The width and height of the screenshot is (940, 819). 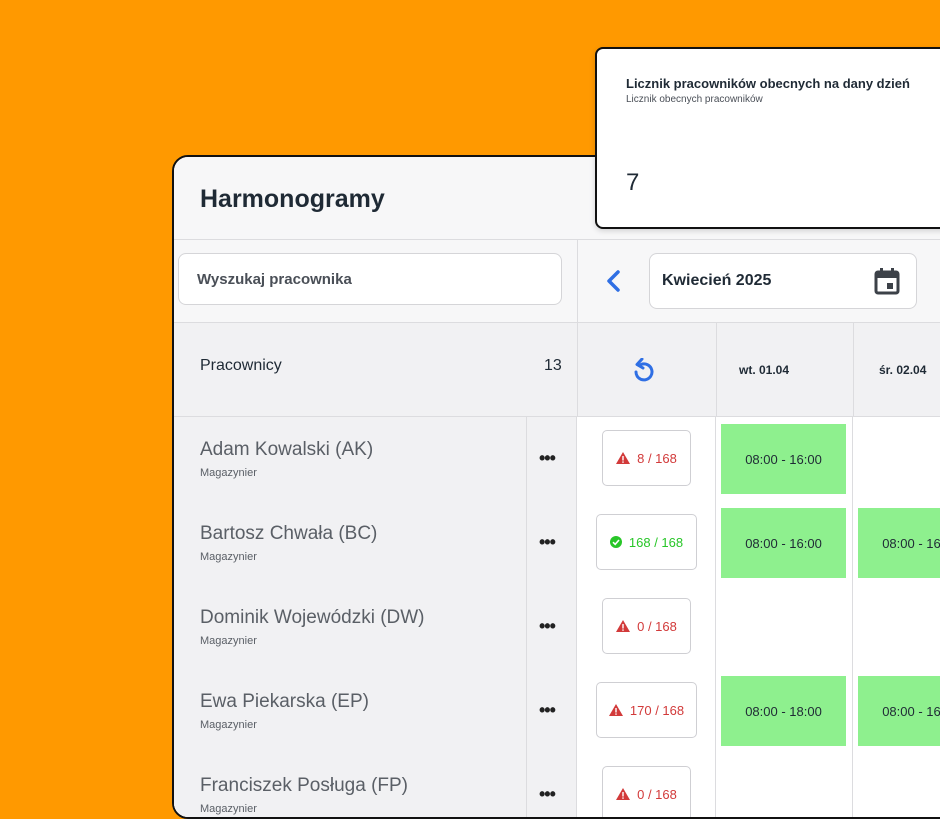 I want to click on employee-name: Dominik Wojewódzki (DW), so click(x=312, y=617).